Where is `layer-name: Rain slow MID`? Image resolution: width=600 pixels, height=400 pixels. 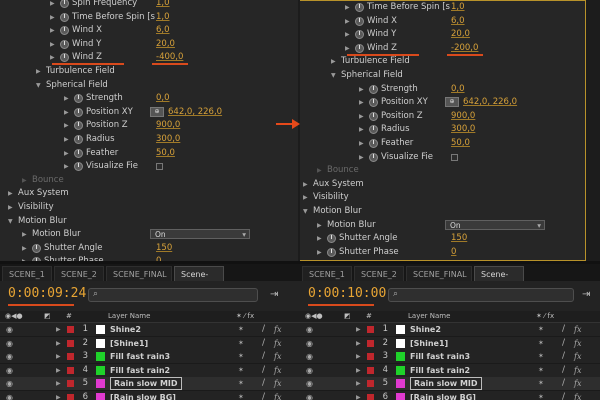 layer-name: Rain slow MID is located at coordinates (146, 384).